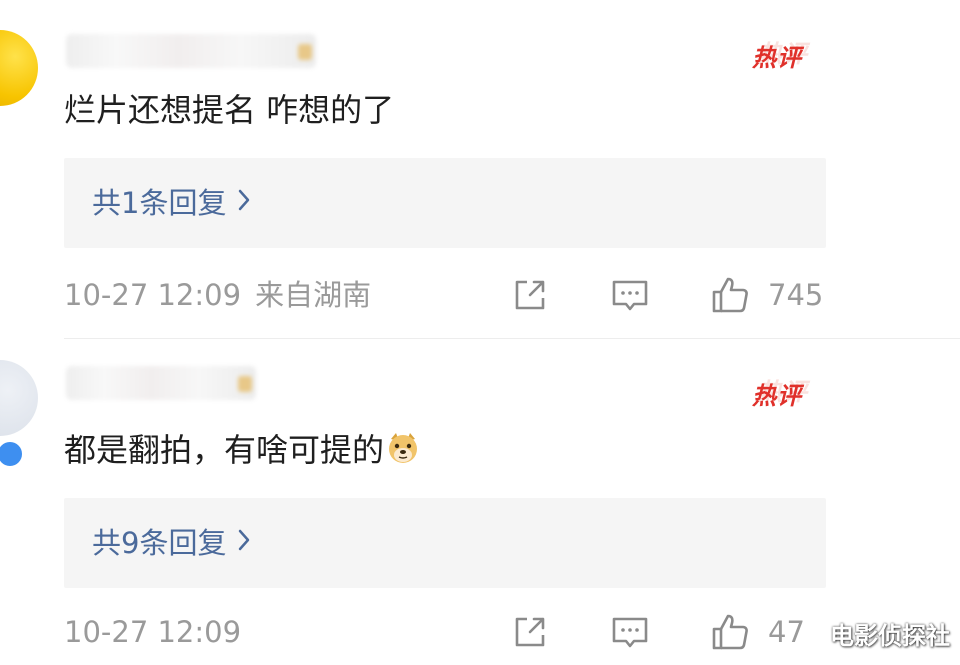 Image resolution: width=960 pixels, height=665 pixels. Describe the element at coordinates (890, 636) in the screenshot. I see `watermark: 电影侦探社` at that location.